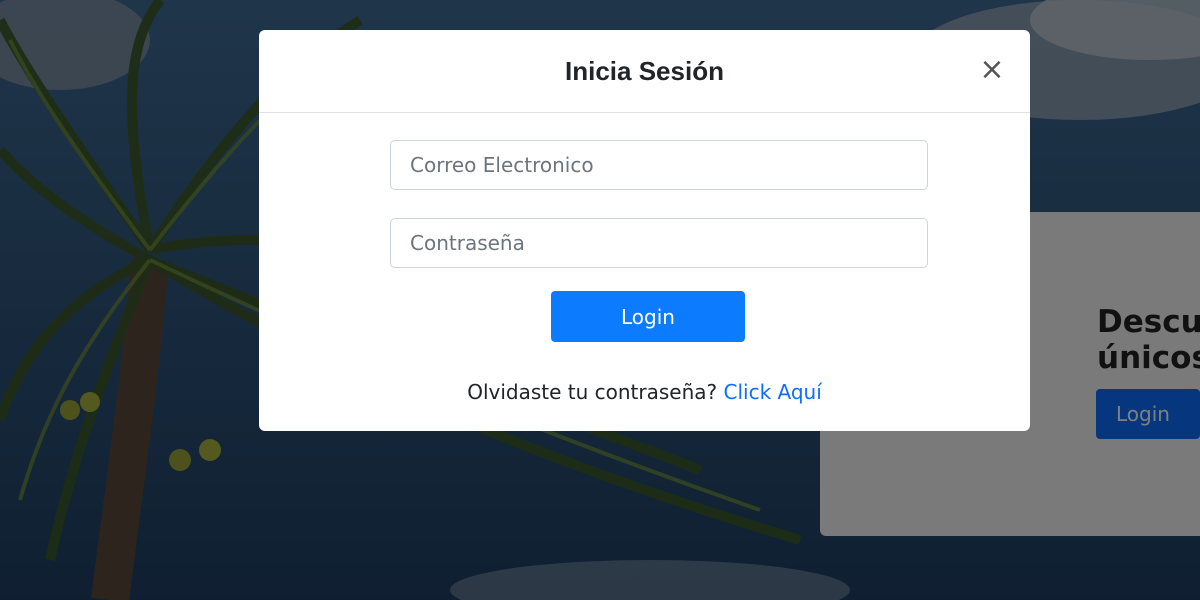 Image resolution: width=1200 pixels, height=600 pixels. What do you see at coordinates (595, 392) in the screenshot?
I see `forgot-password-text: Olvidaste tu contraseña?` at bounding box center [595, 392].